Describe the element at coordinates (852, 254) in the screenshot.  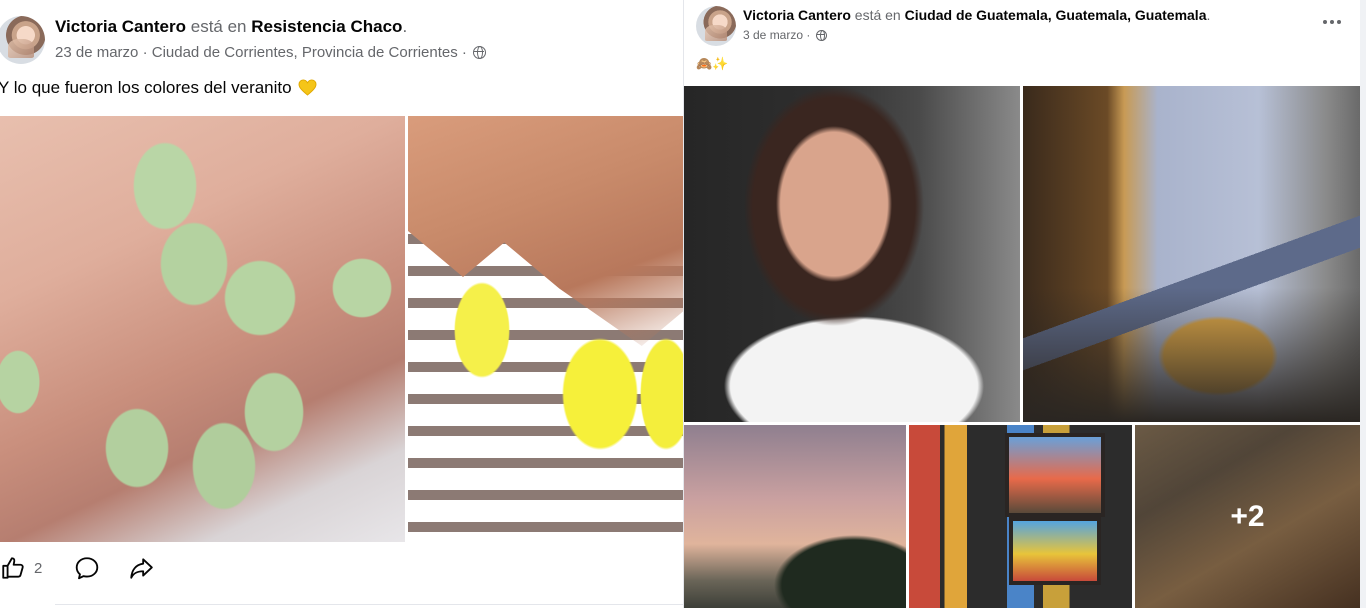
I see `post-photo-selfie` at that location.